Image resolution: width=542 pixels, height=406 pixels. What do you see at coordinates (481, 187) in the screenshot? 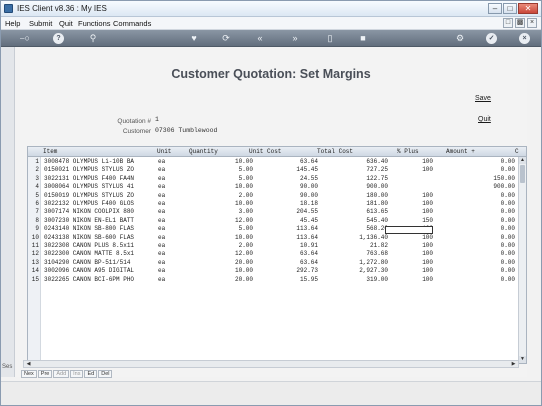
I see `cell-amount-plus: 900.00` at bounding box center [481, 187].